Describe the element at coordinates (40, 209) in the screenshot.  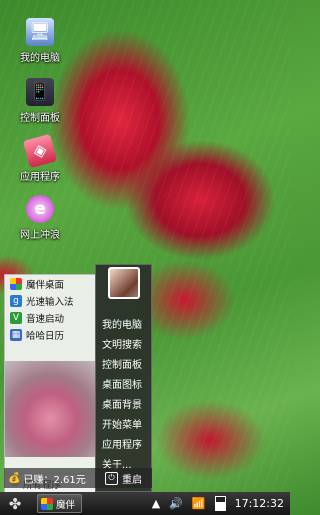
I see `internet-explorer-icon: e` at that location.